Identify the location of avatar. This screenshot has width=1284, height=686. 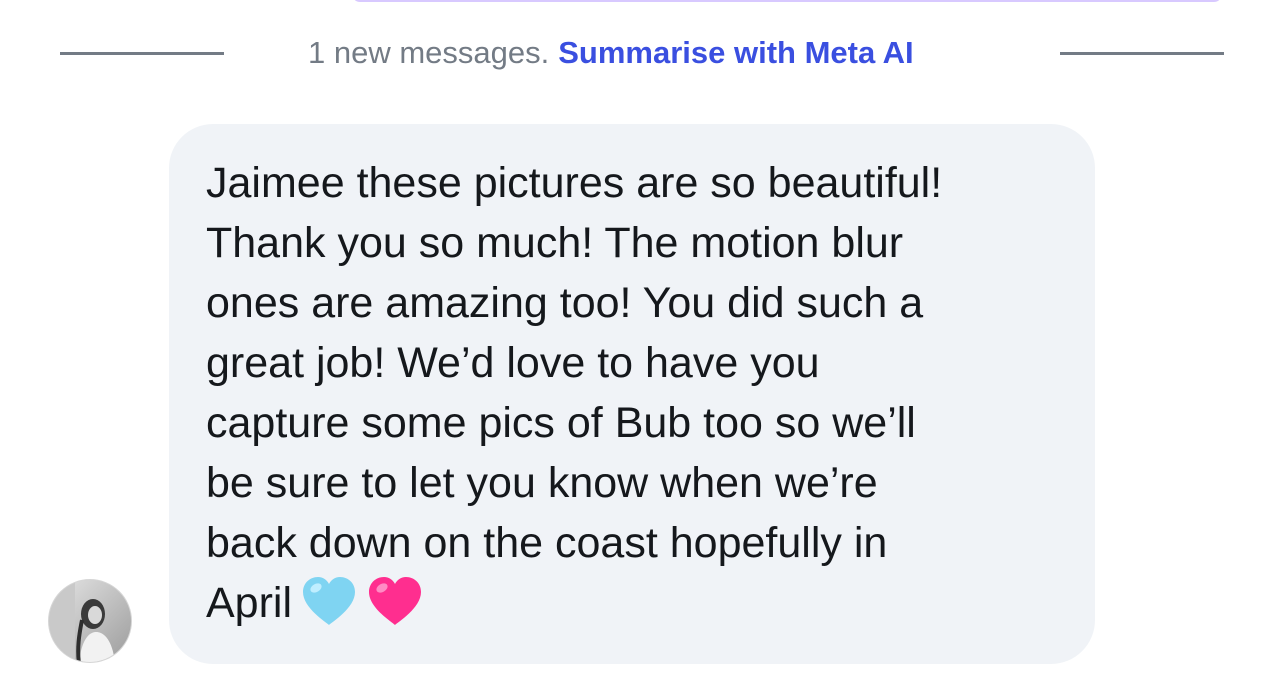
(90, 621).